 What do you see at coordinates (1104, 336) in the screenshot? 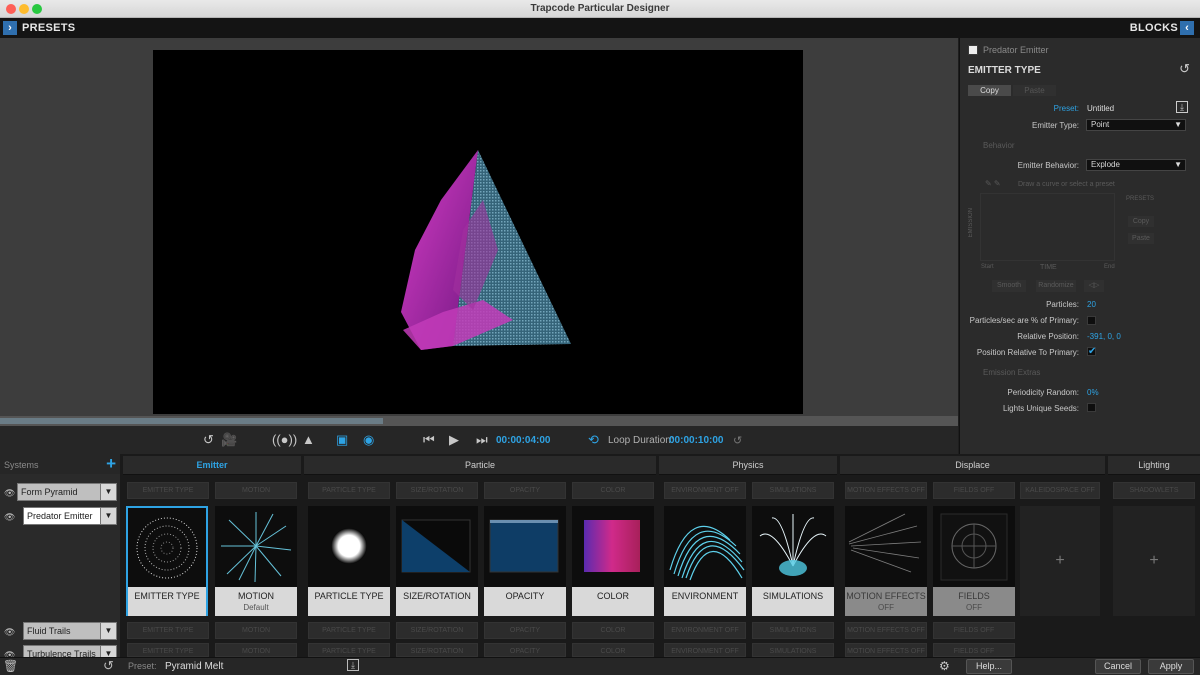
I see `relative-position-value: -391, 0, 0` at bounding box center [1104, 336].